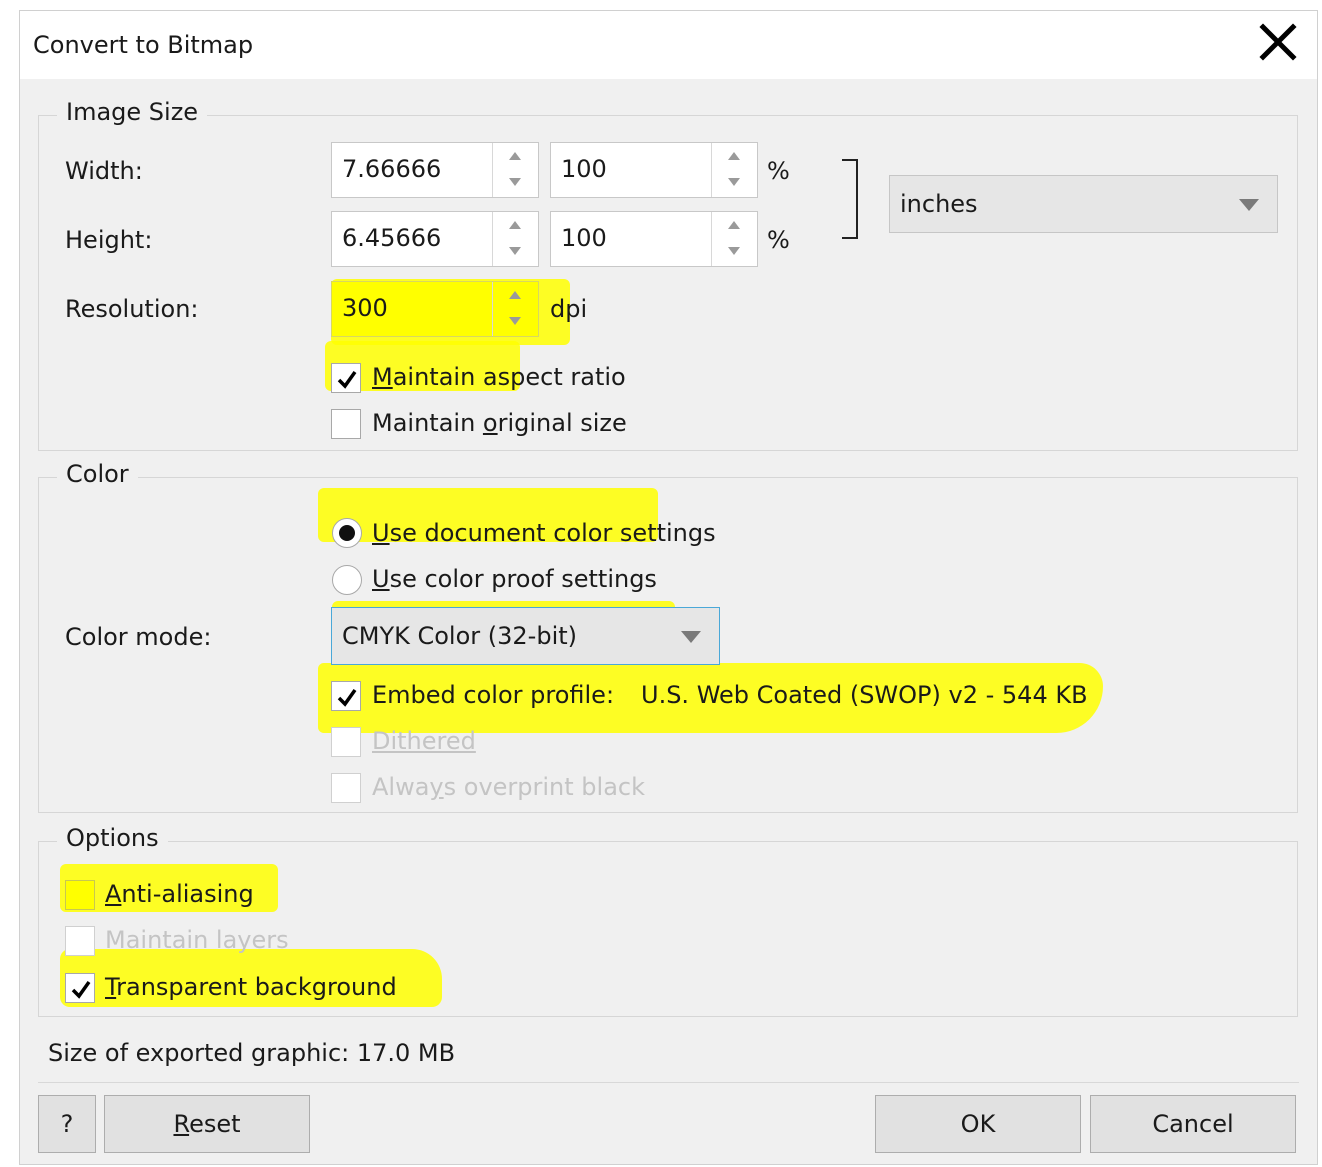  What do you see at coordinates (435, 309) in the screenshot?
I see `resolution-input: 300` at bounding box center [435, 309].